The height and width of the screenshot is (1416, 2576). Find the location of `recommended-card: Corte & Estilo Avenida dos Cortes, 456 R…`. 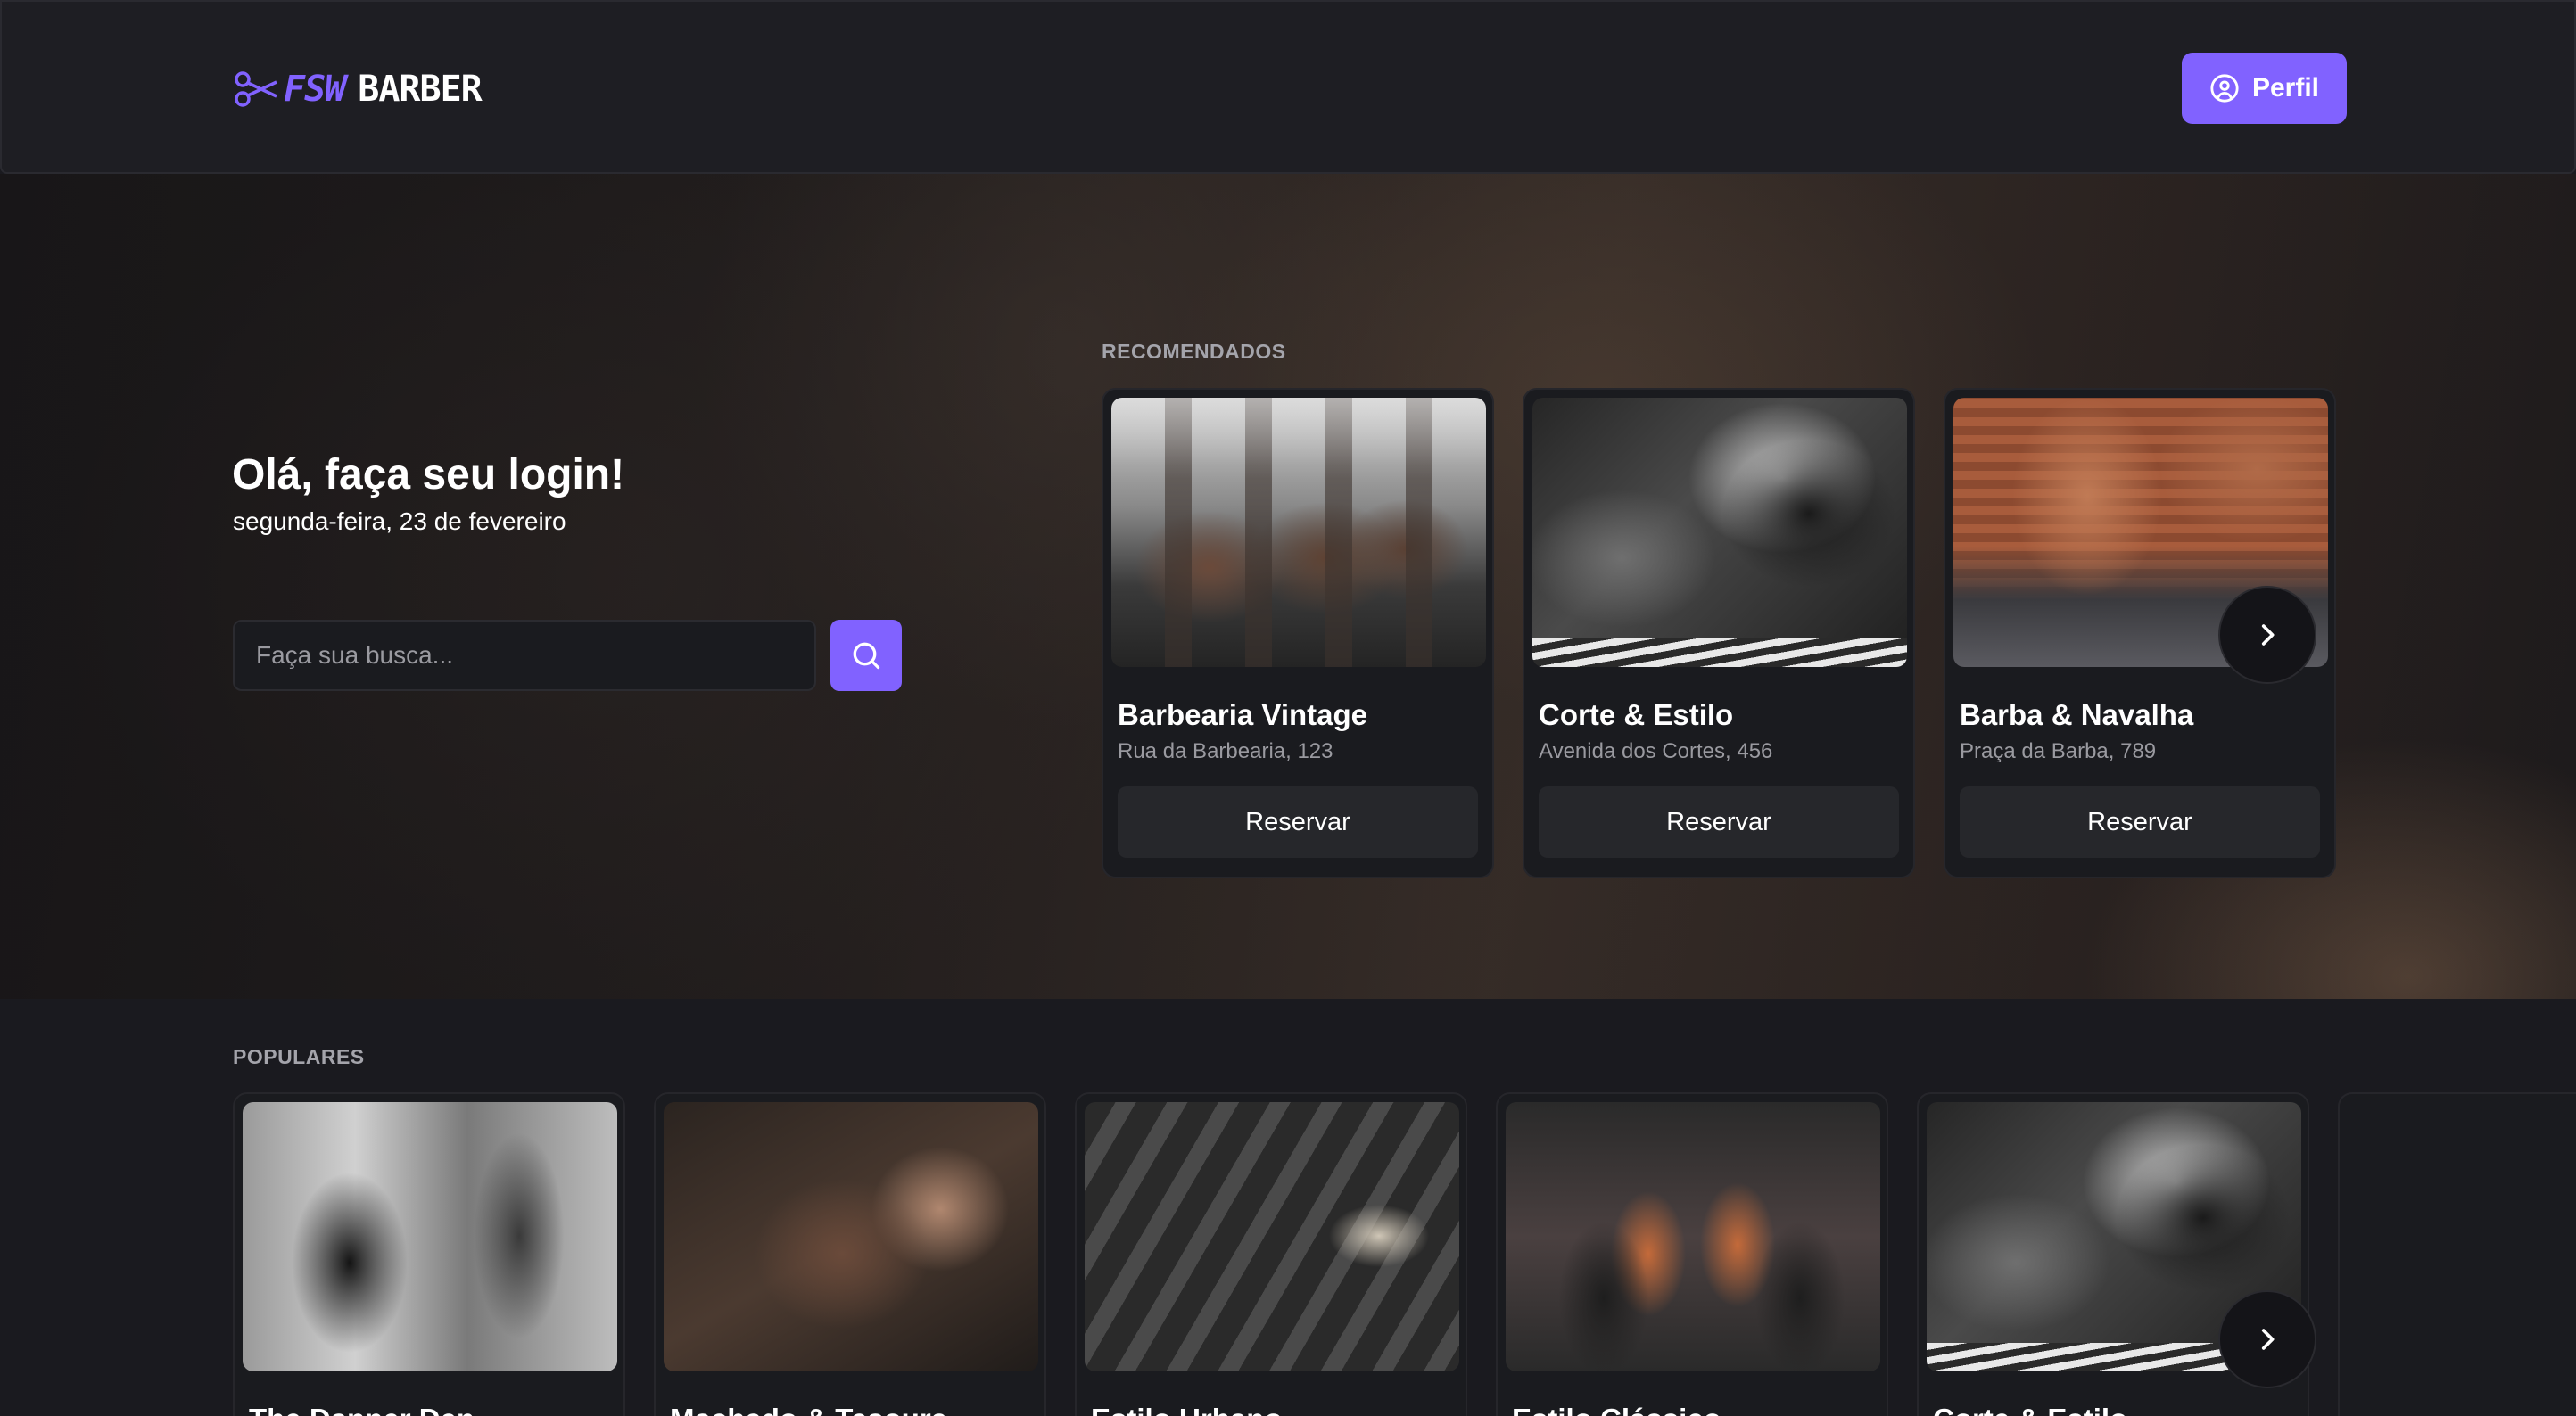

recommended-card: Corte & Estilo Avenida dos Cortes, 456 R… is located at coordinates (1719, 633).